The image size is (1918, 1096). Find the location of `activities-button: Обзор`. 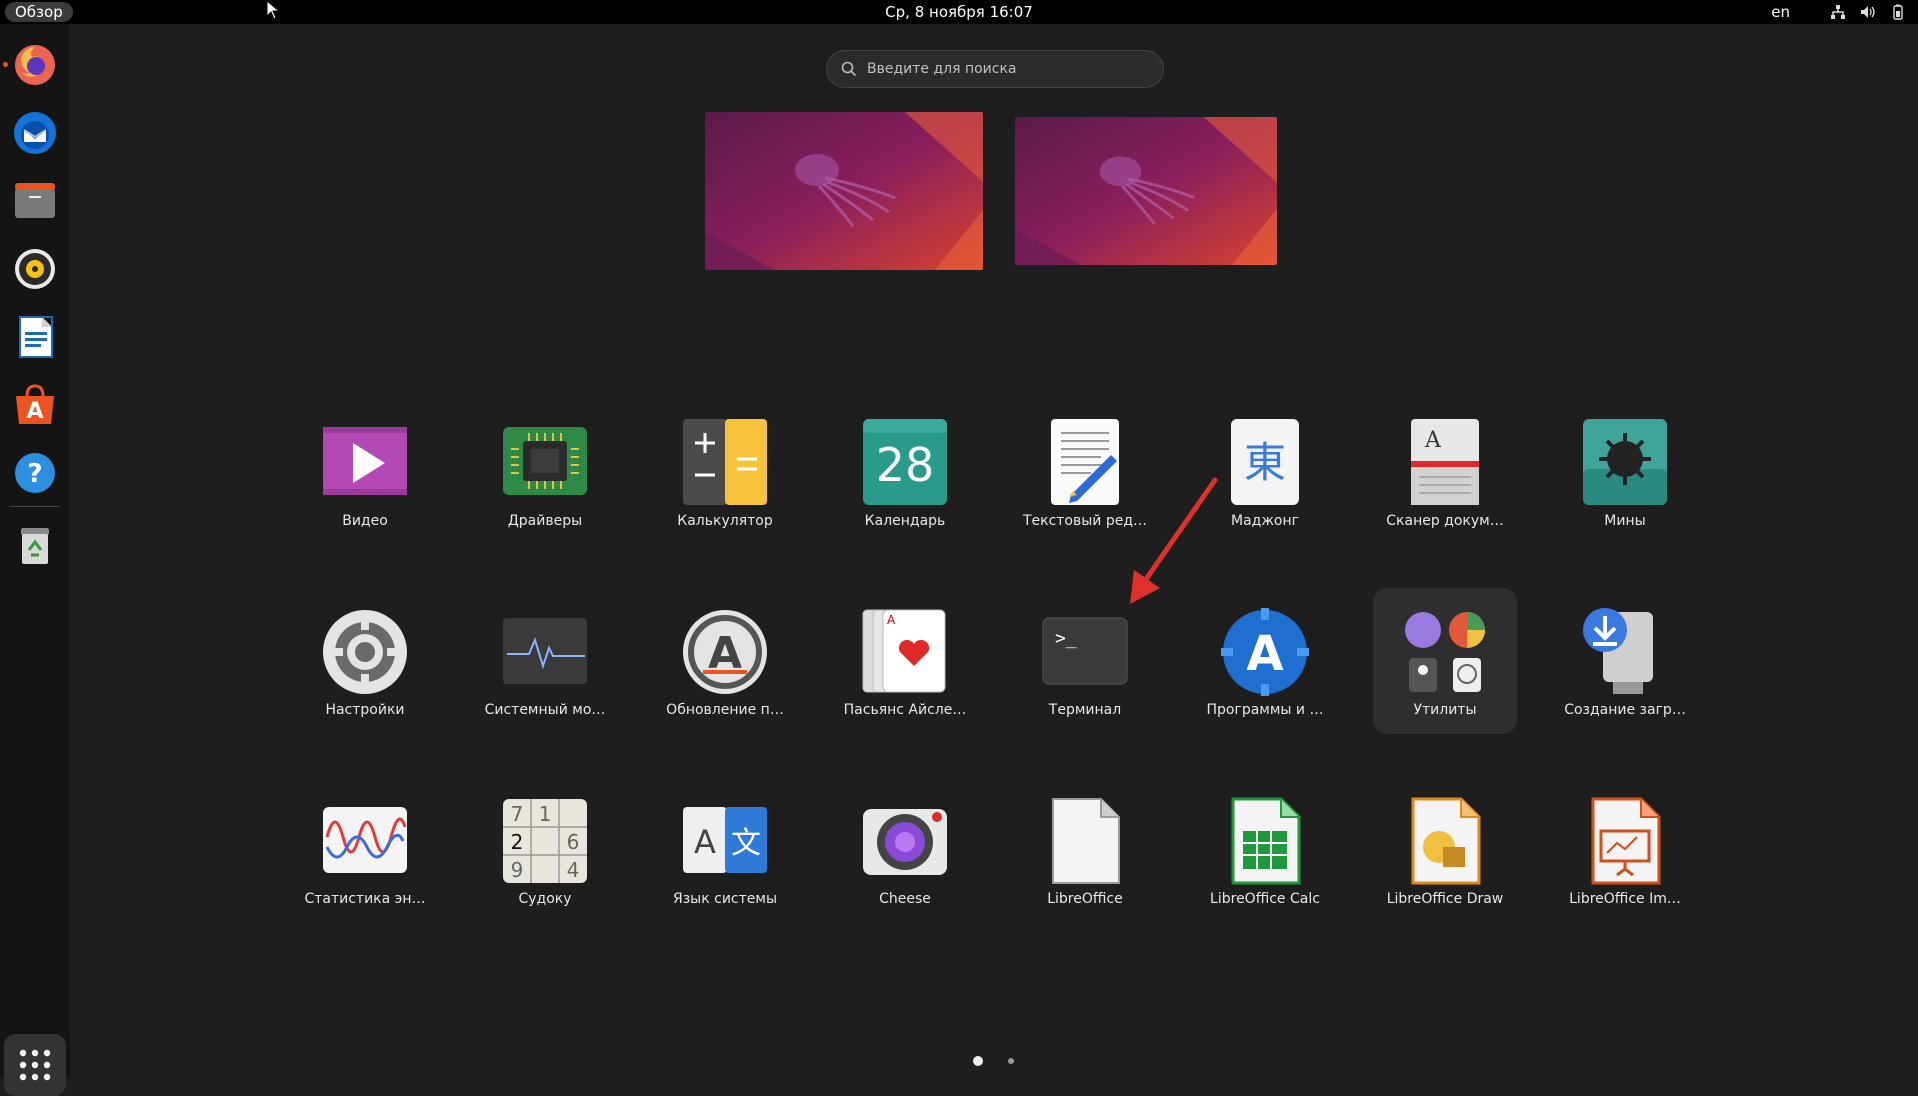

activities-button: Обзор is located at coordinates (39, 12).